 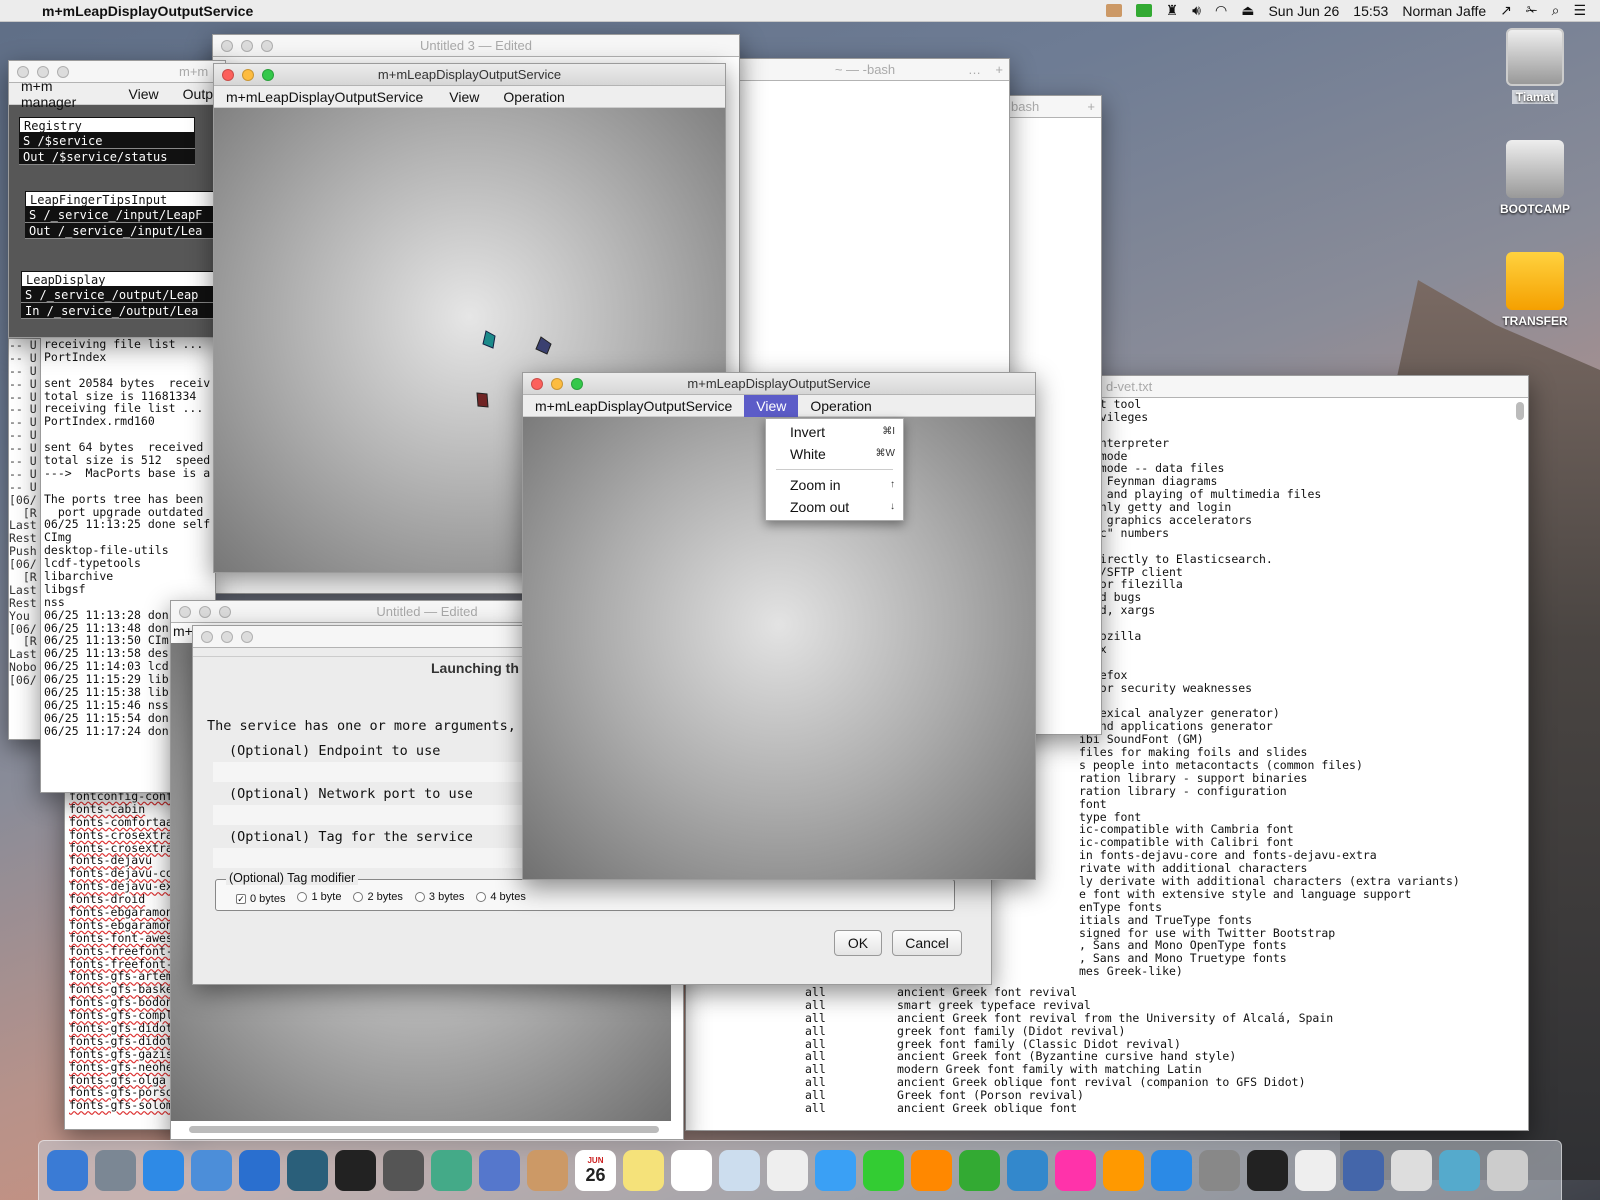 I want to click on menu-item-zoom-in: Zoom in ↑, so click(x=834, y=485).